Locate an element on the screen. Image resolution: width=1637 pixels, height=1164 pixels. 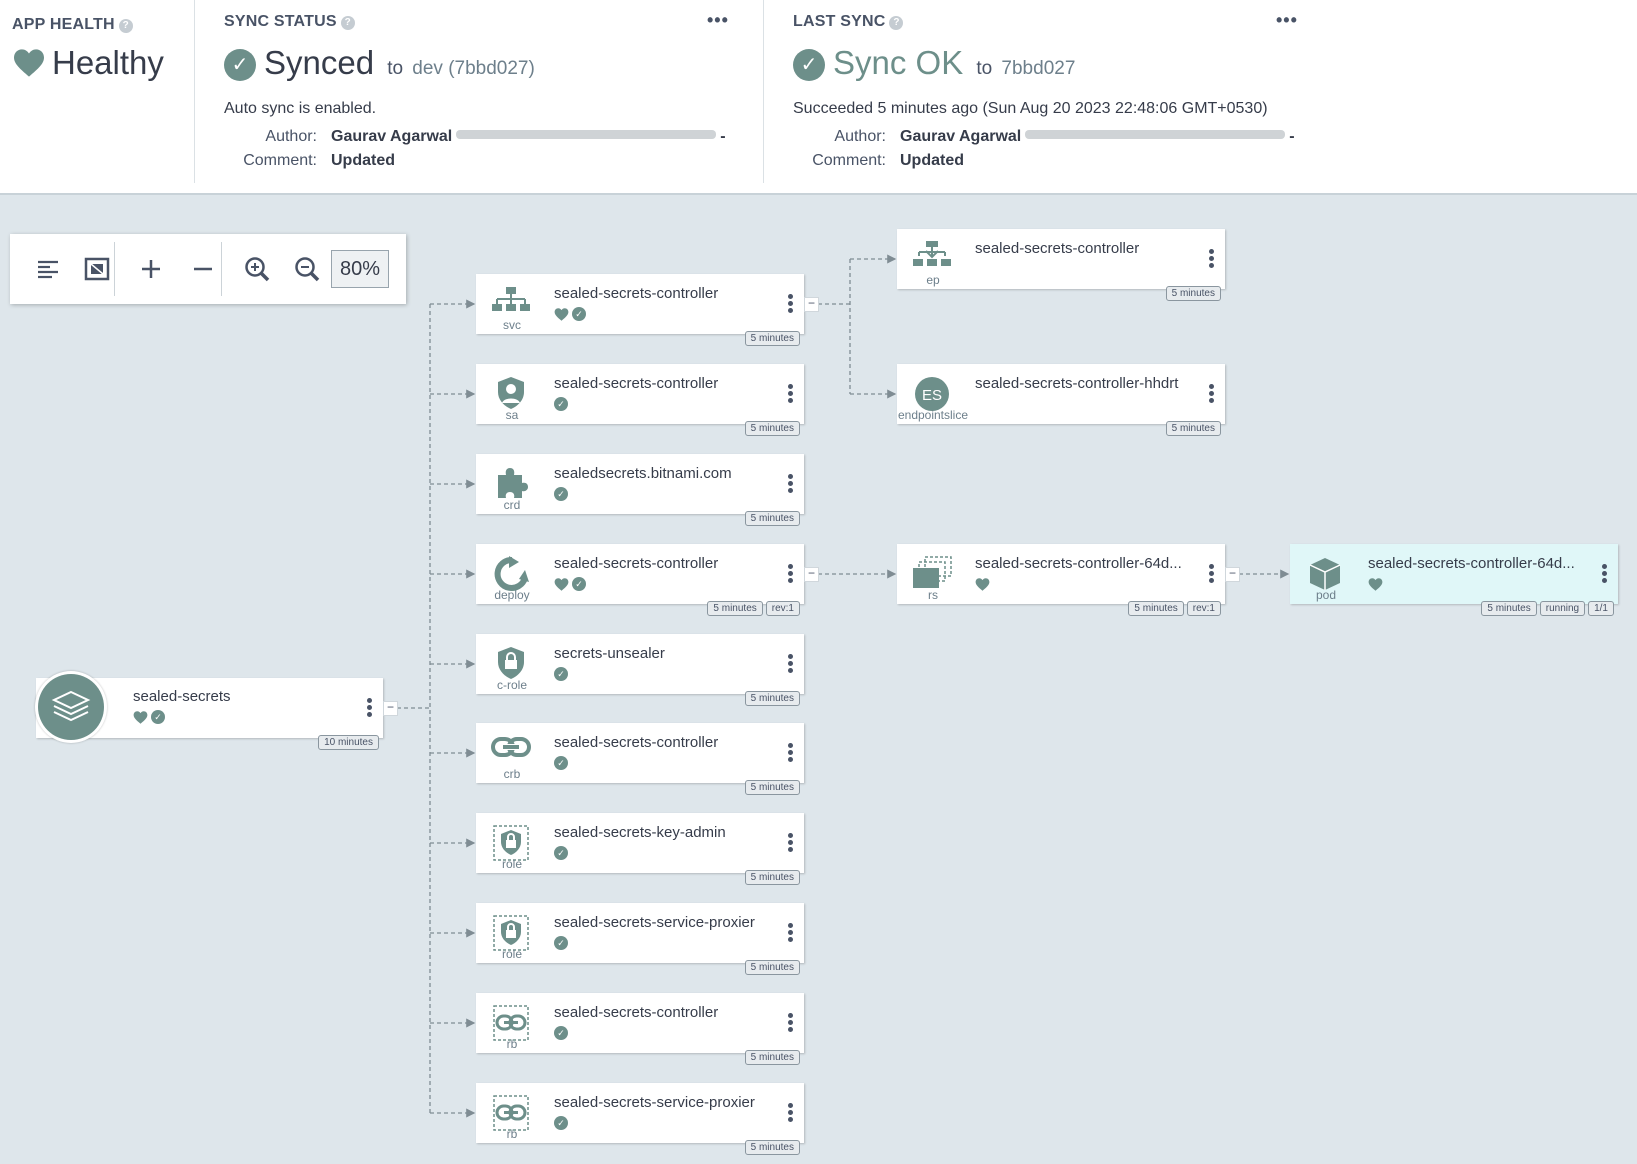
resource-node-ep: ep sealed-secrets-controller 5 minutes is located at coordinates (1061, 265).